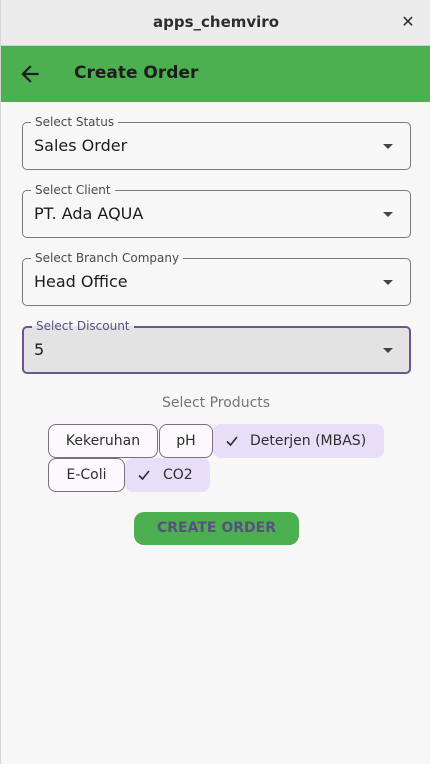 This screenshot has width=430, height=764. I want to click on product-chip-ph: pH, so click(186, 441).